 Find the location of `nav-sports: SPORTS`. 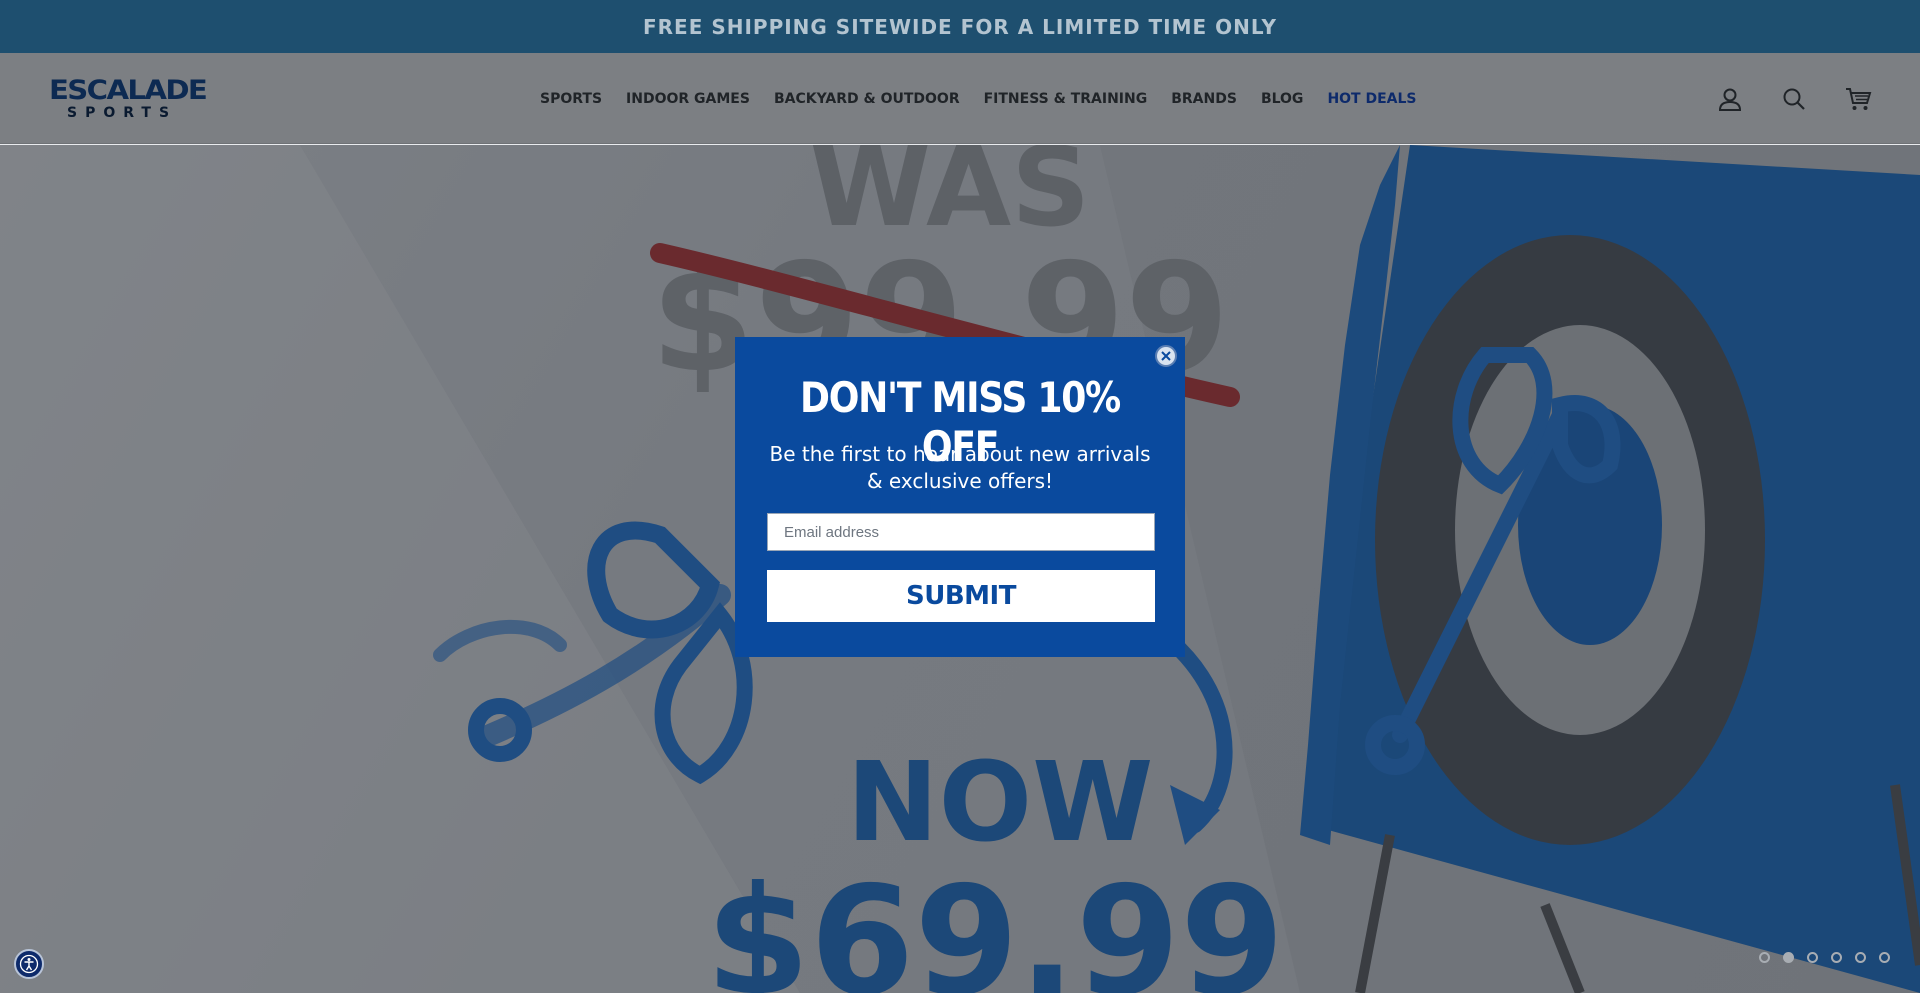

nav-sports: SPORTS is located at coordinates (571, 99).